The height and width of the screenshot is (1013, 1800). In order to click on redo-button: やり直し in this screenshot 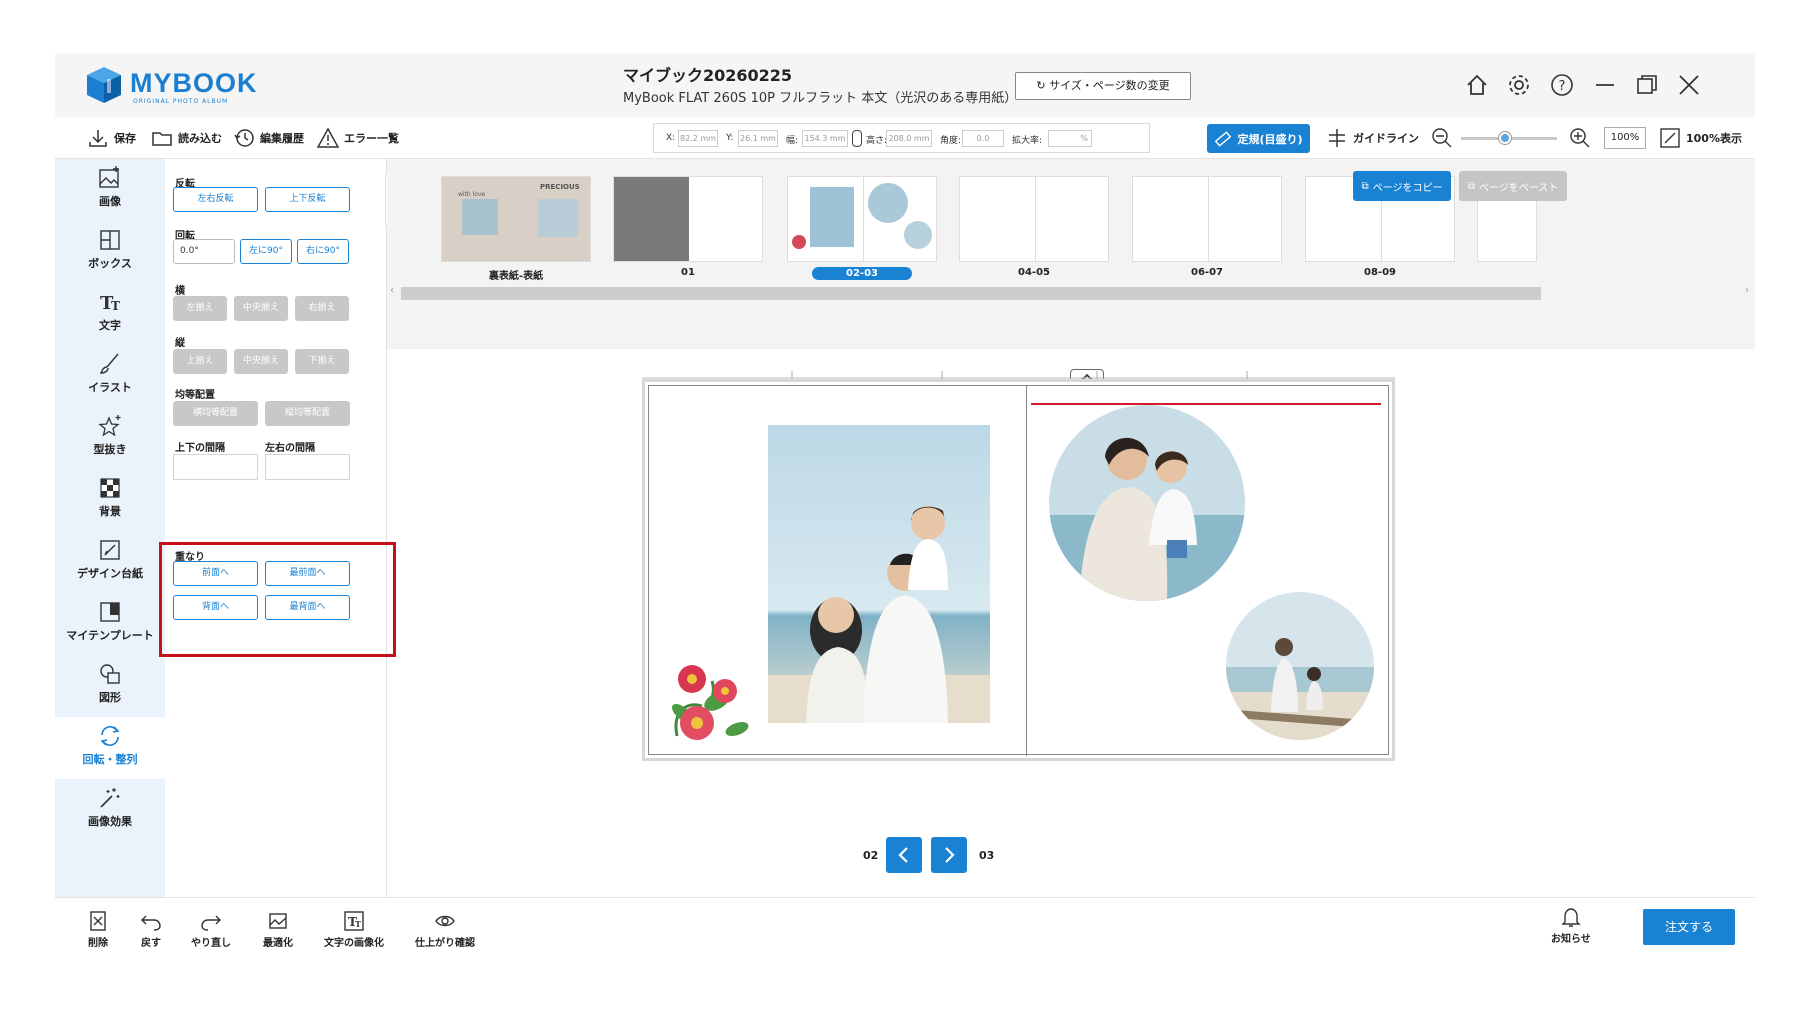, I will do `click(211, 929)`.